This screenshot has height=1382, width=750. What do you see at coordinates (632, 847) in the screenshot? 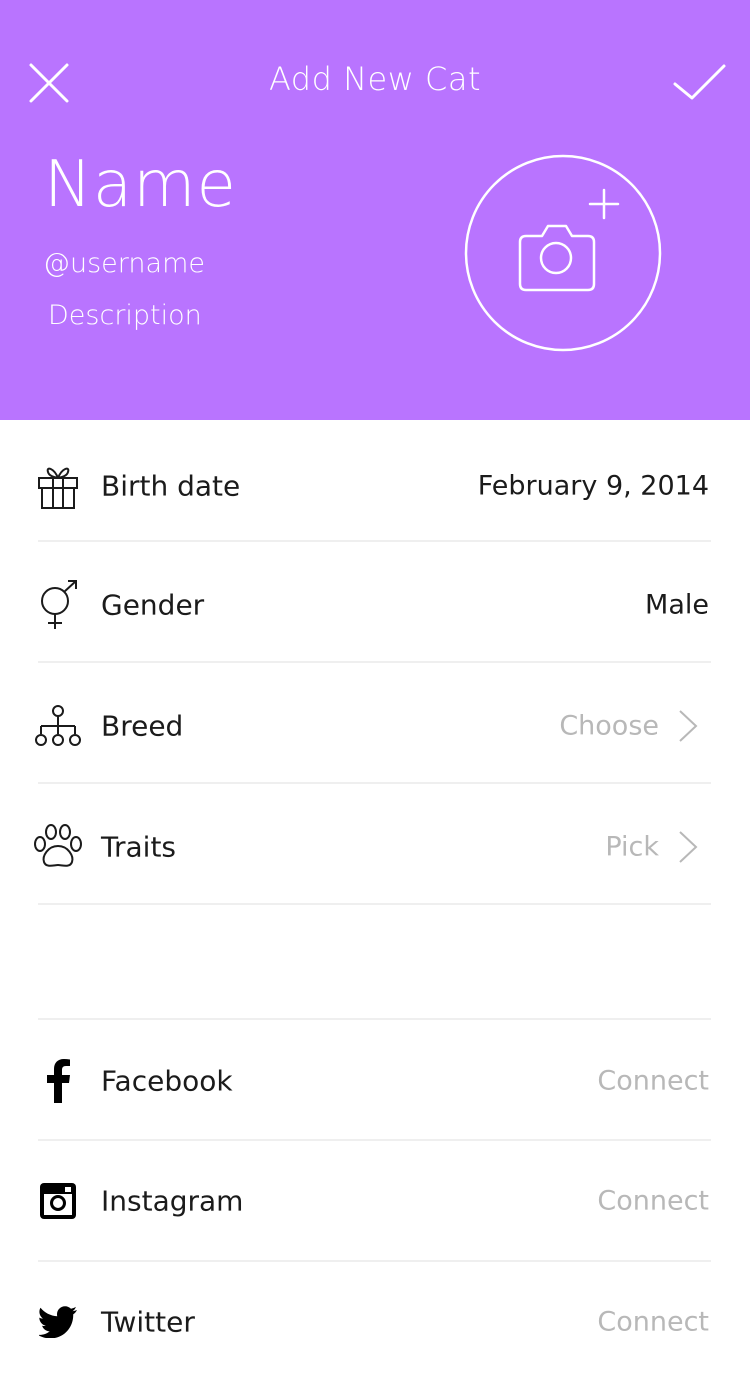
I see `traits-value: Pick` at bounding box center [632, 847].